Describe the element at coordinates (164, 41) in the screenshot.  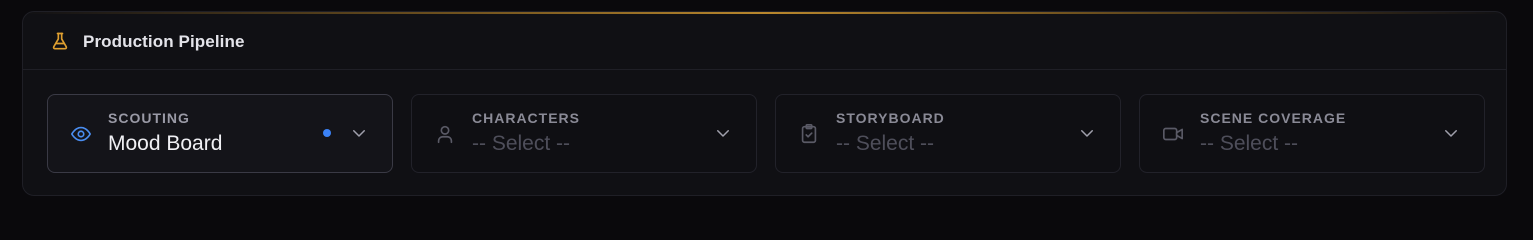
I see `panel-title: Production Pipeline` at that location.